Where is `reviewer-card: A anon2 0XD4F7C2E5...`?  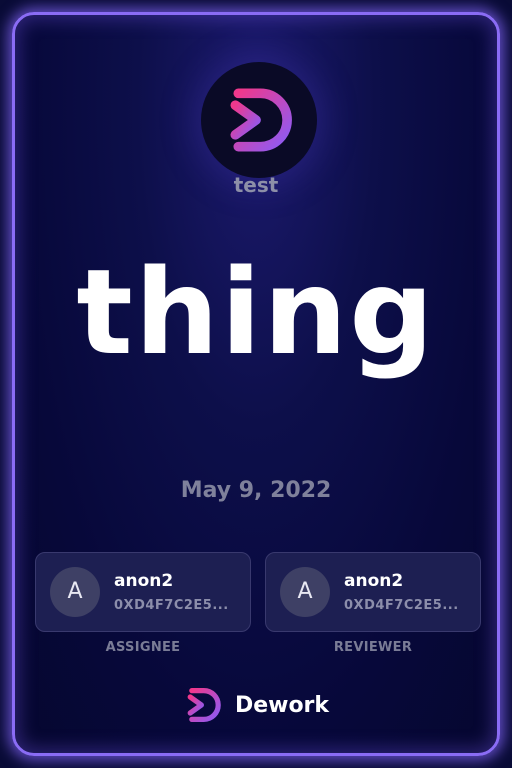
reviewer-card: A anon2 0XD4F7C2E5... is located at coordinates (373, 592).